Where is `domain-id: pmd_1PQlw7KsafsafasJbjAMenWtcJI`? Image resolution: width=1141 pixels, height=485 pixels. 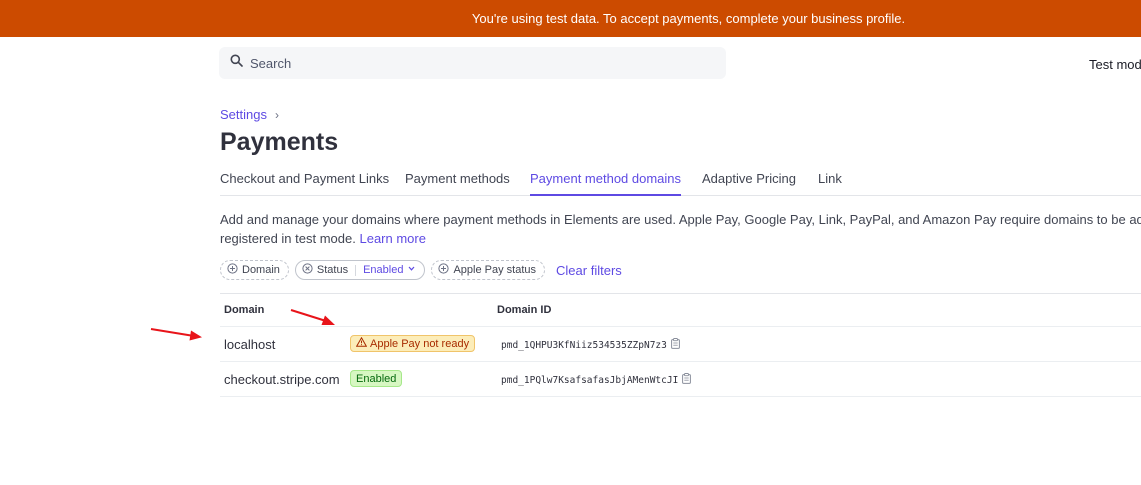
domain-id: pmd_1PQlw7KsafsafasJbjAMenWtcJI is located at coordinates (596, 380).